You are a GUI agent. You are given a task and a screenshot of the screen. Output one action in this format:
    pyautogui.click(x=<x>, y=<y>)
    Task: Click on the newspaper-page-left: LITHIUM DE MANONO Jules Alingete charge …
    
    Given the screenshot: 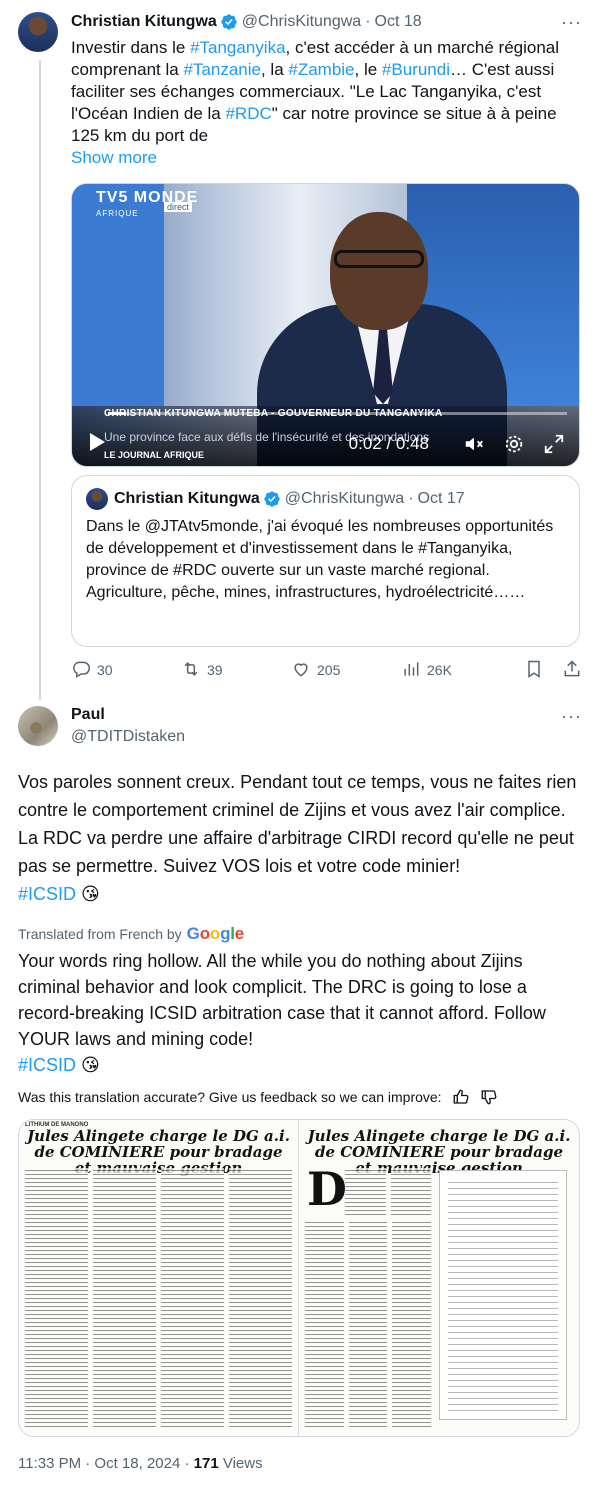 What is the action you would take?
    pyautogui.click(x=159, y=1278)
    